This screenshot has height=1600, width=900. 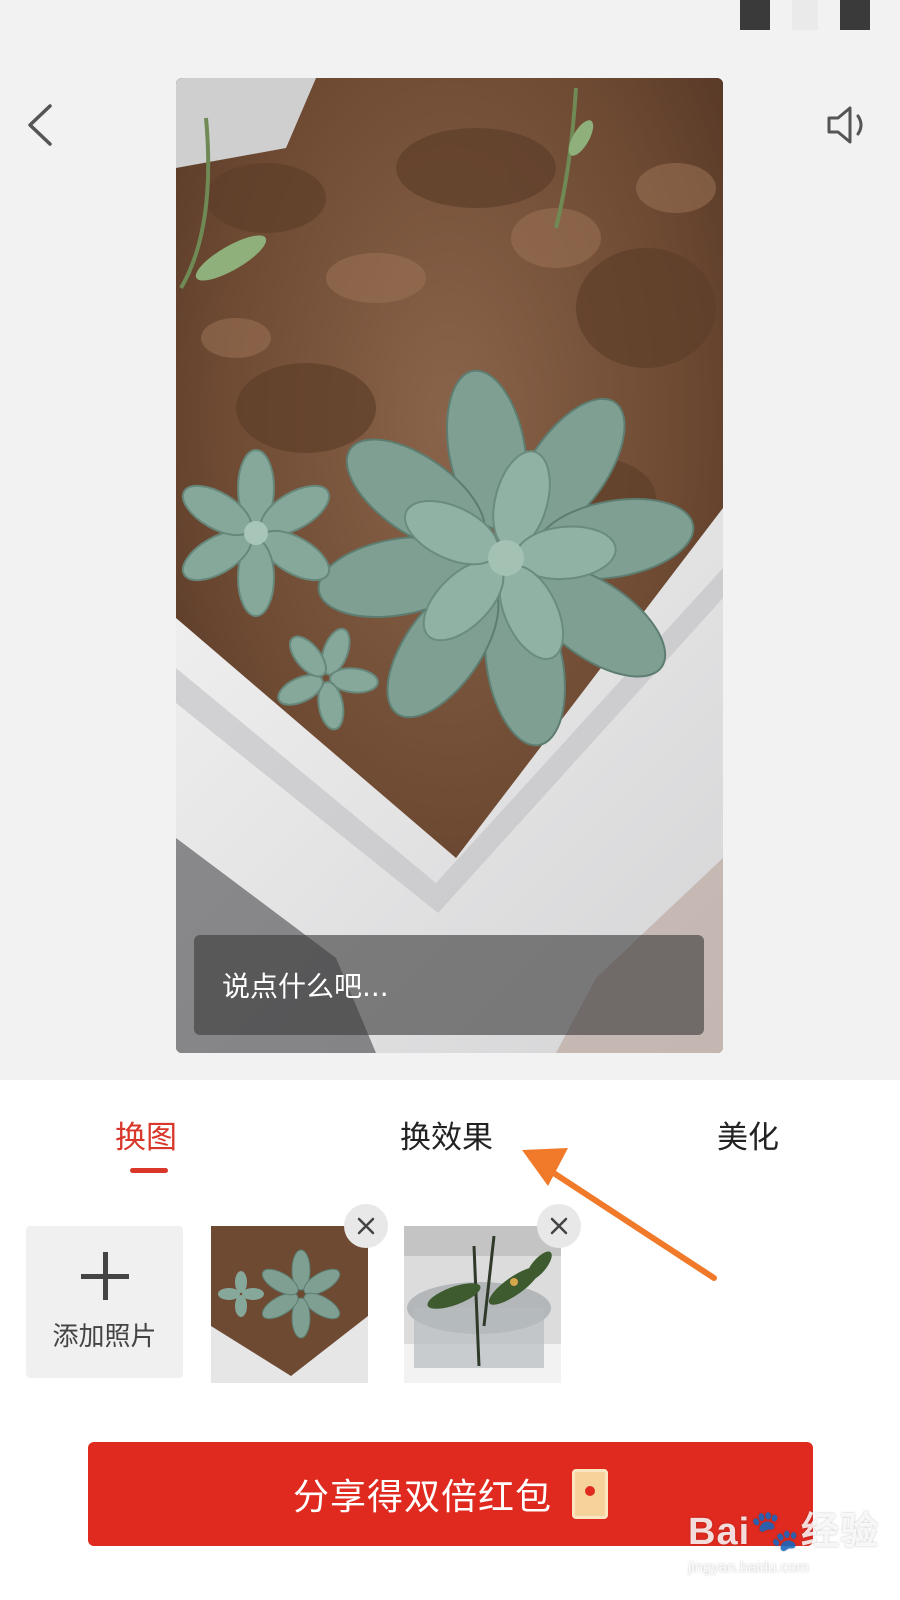 I want to click on baidu-jingyan-watermark: Bai🐾经验 jingyan.baidu.com, so click(x=788, y=1545).